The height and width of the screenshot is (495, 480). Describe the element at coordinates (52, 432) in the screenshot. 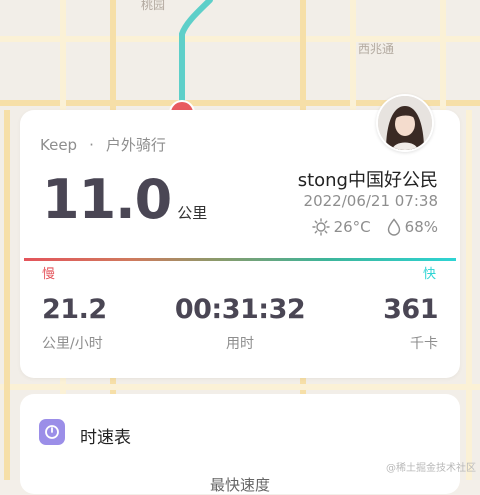

I see `speedometer-icon` at that location.